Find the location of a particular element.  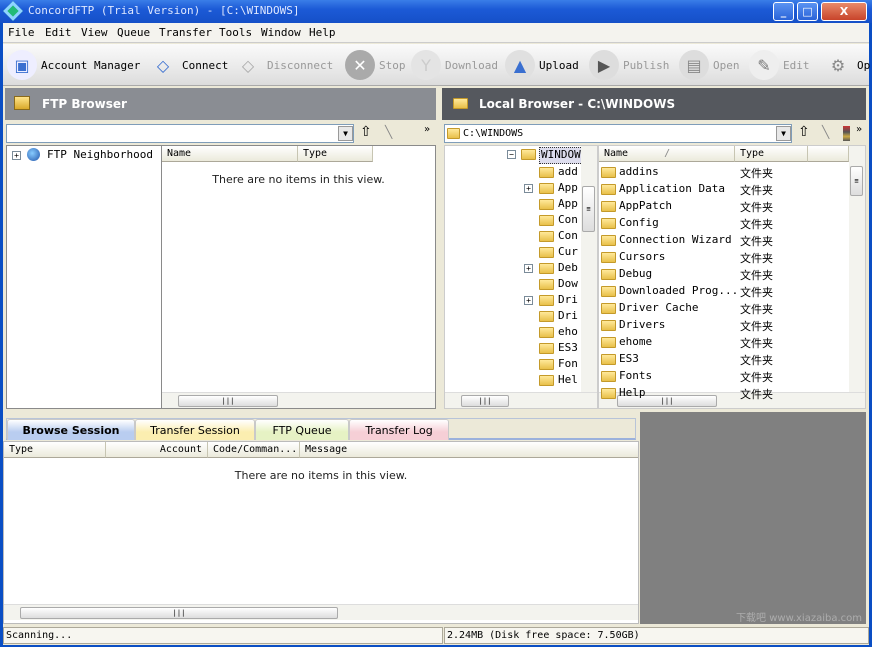

file-name: Debug is located at coordinates (636, 273).